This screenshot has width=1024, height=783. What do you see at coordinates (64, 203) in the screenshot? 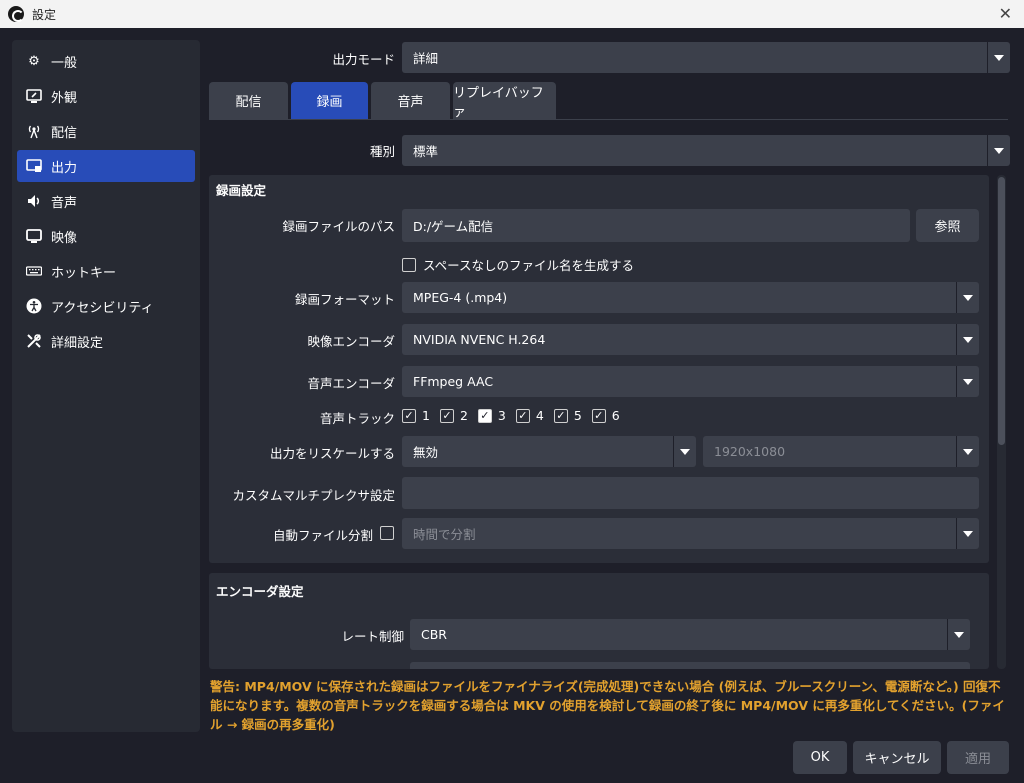
I see `sidebar-item-label: 音声` at bounding box center [64, 203].